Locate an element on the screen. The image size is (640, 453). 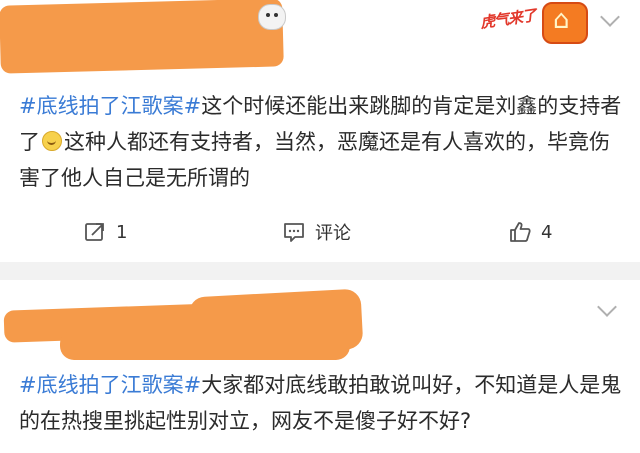
share-icon is located at coordinates (95, 232).